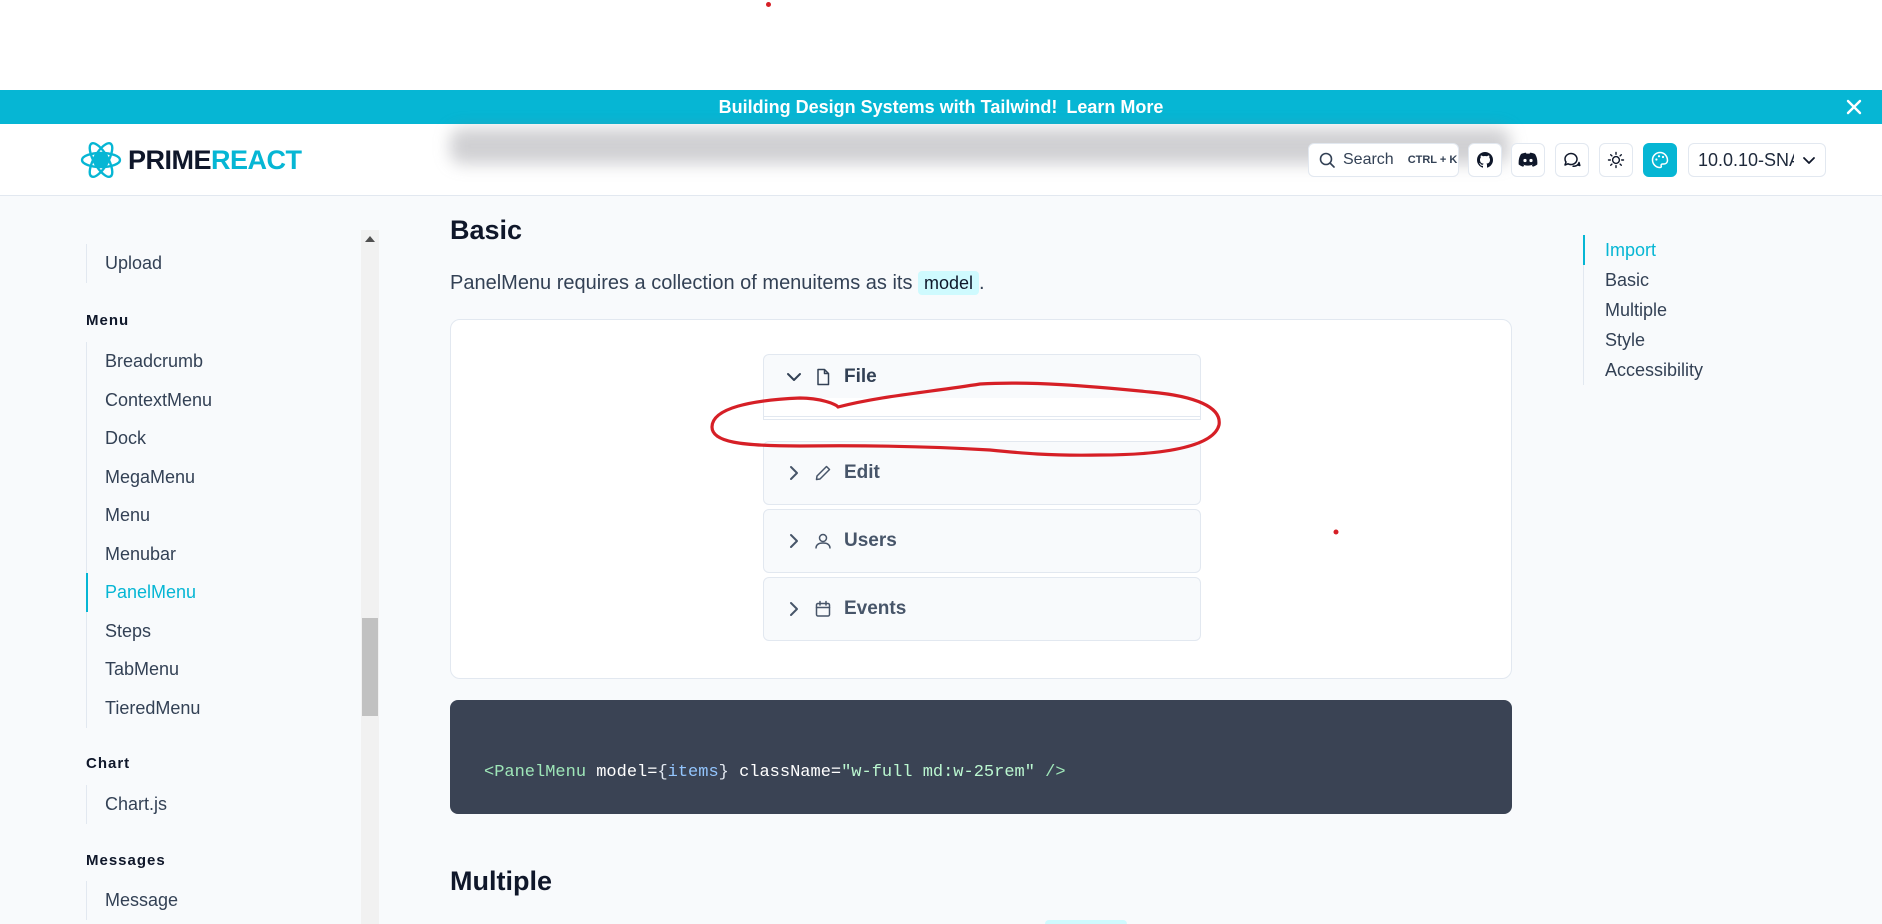  What do you see at coordinates (1854, 107) in the screenshot?
I see `close-icon` at bounding box center [1854, 107].